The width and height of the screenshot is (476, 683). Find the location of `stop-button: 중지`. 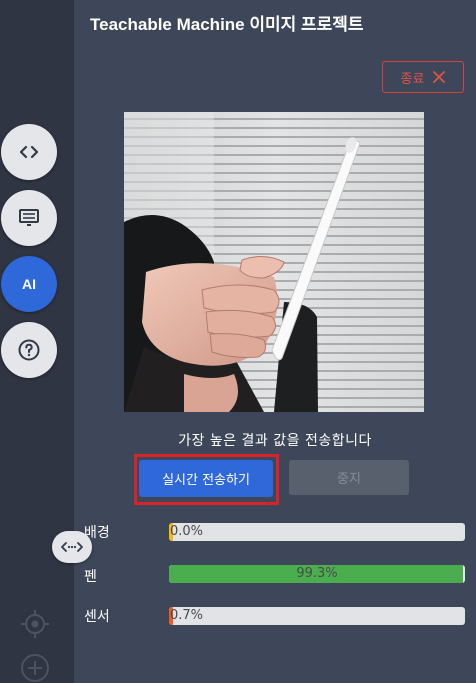

stop-button: 중지 is located at coordinates (349, 477).